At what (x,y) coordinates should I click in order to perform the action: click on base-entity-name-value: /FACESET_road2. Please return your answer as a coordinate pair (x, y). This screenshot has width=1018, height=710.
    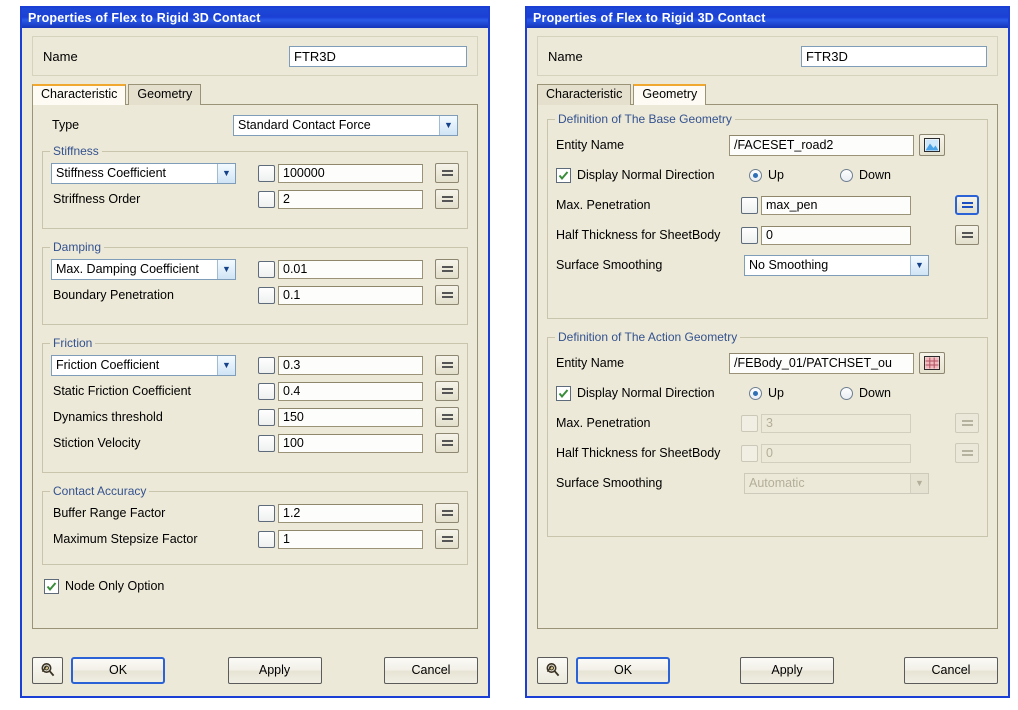
    Looking at the image, I should click on (821, 145).